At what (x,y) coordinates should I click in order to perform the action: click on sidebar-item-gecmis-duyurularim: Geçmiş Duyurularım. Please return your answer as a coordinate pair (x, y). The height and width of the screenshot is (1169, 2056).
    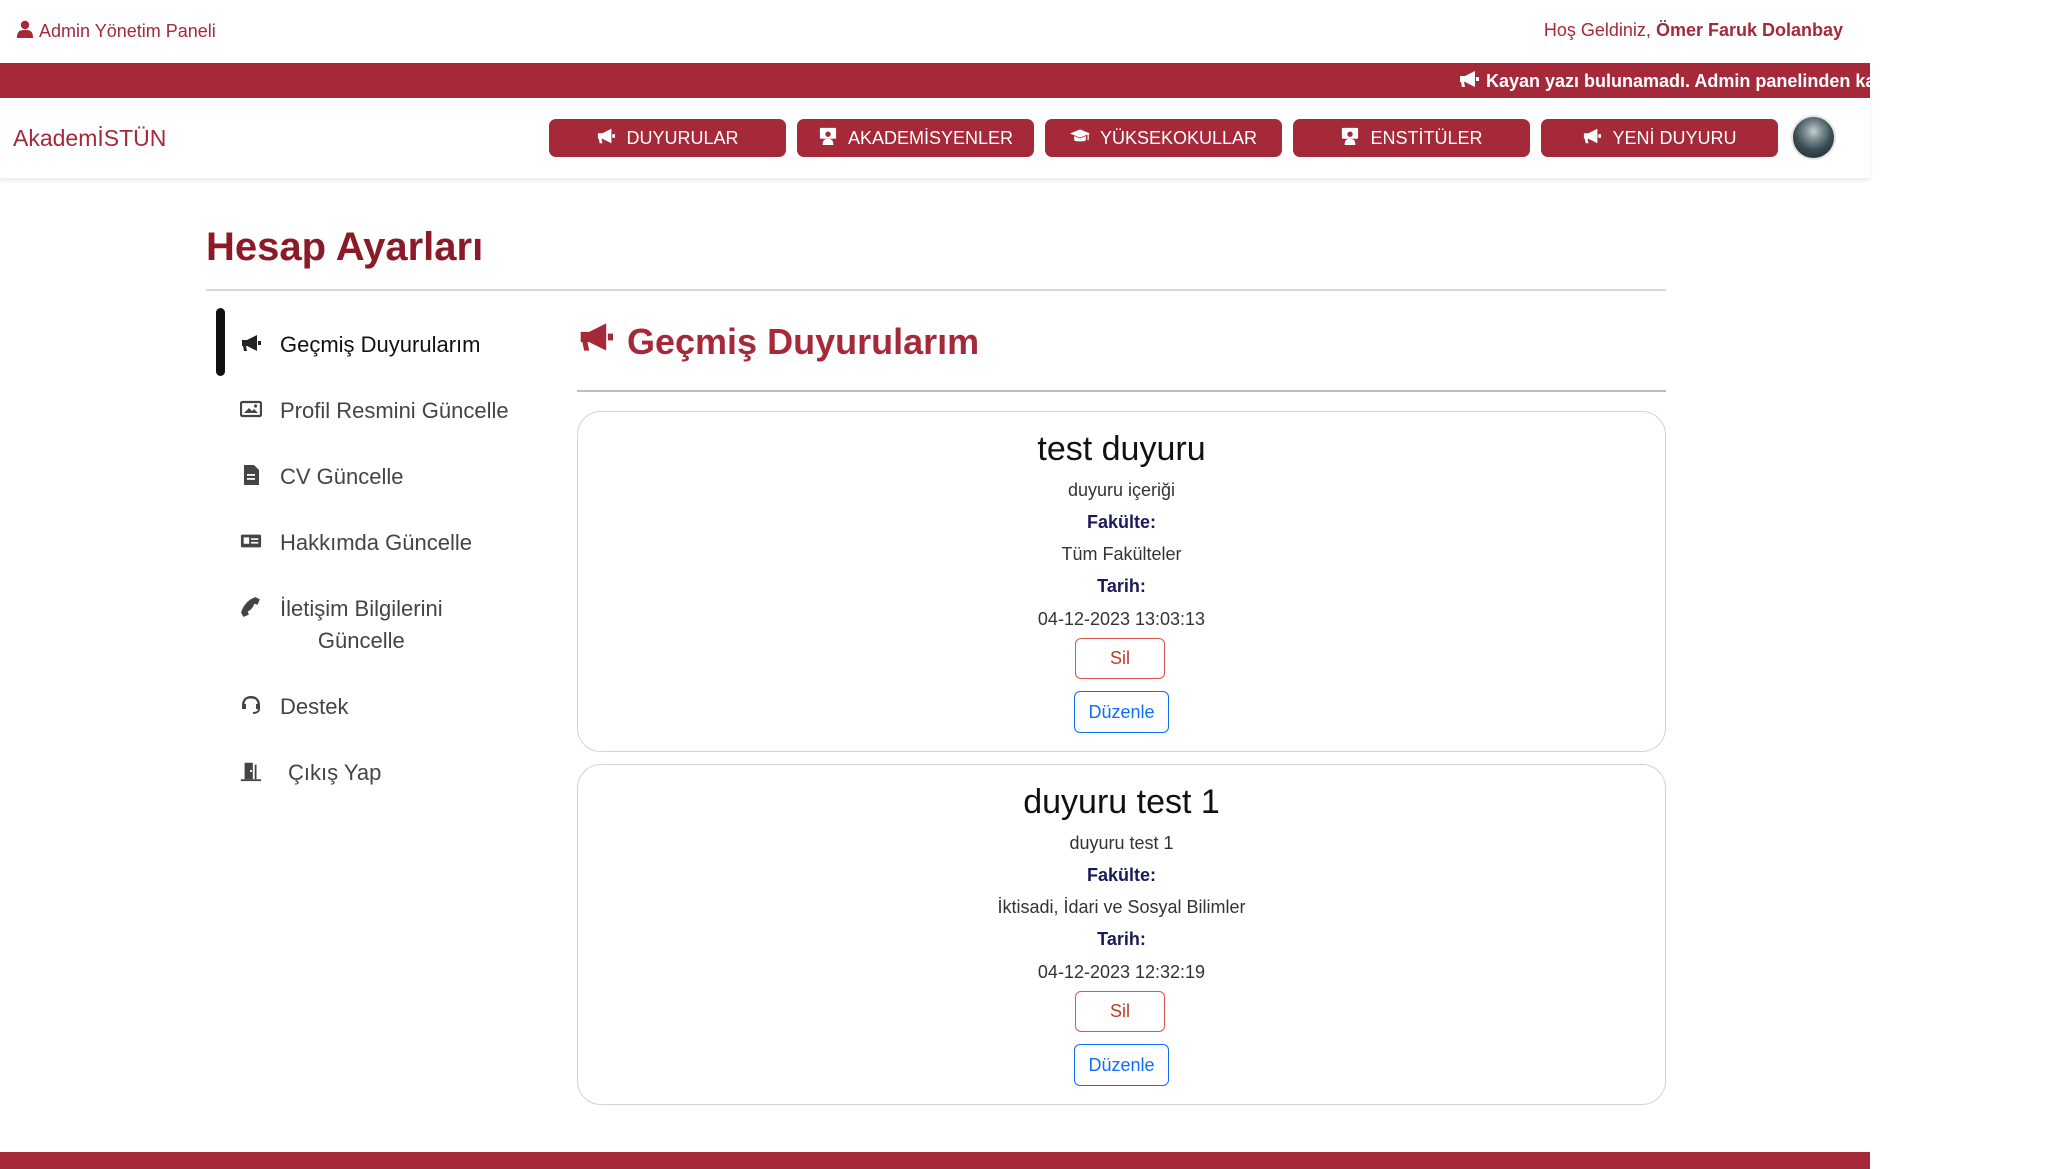
    Looking at the image, I should click on (381, 342).